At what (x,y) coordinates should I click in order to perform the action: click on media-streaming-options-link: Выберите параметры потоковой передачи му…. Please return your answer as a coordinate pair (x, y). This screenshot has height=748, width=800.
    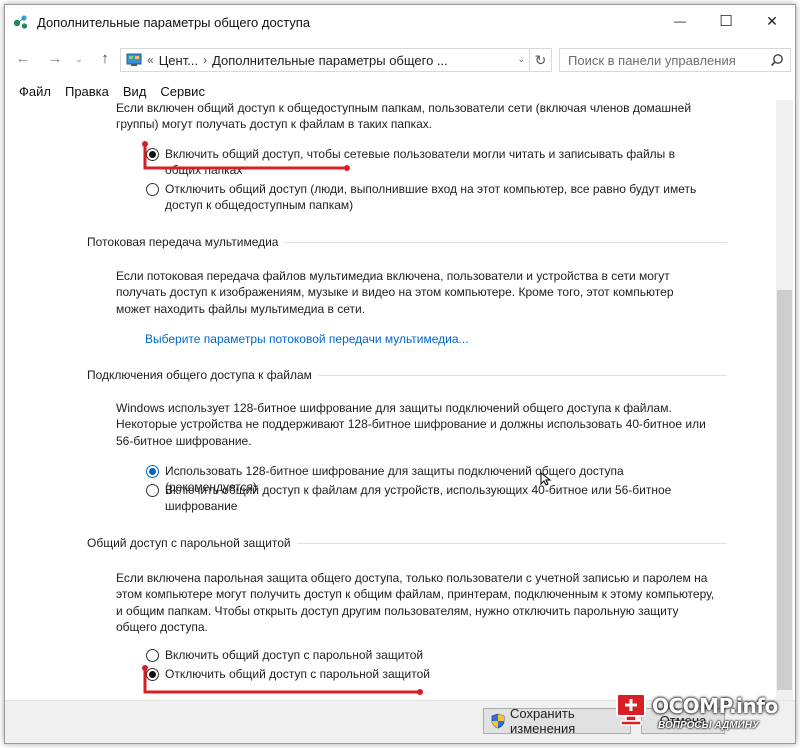
    Looking at the image, I should click on (307, 339).